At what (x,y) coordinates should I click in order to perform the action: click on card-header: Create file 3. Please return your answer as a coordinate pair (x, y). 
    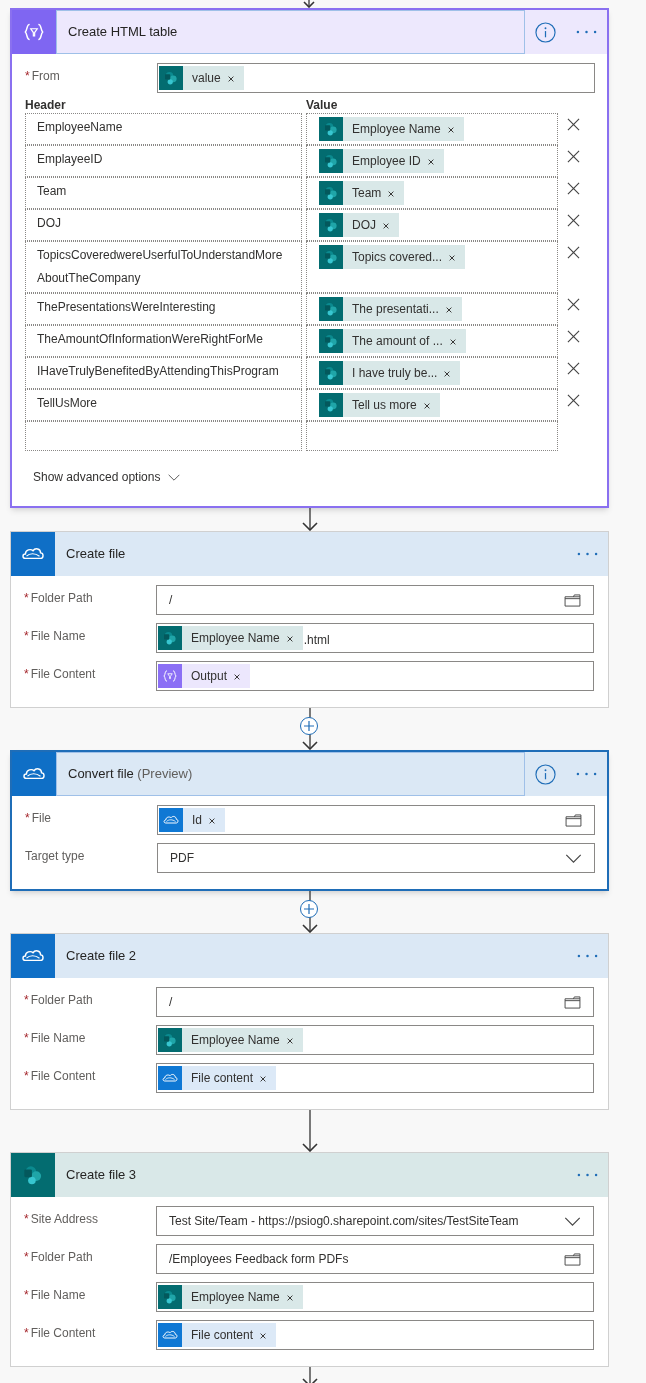
    Looking at the image, I should click on (309, 1175).